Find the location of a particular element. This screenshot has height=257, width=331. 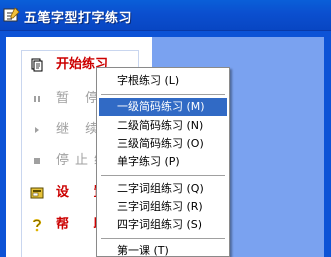

document-icon is located at coordinates (37, 65).